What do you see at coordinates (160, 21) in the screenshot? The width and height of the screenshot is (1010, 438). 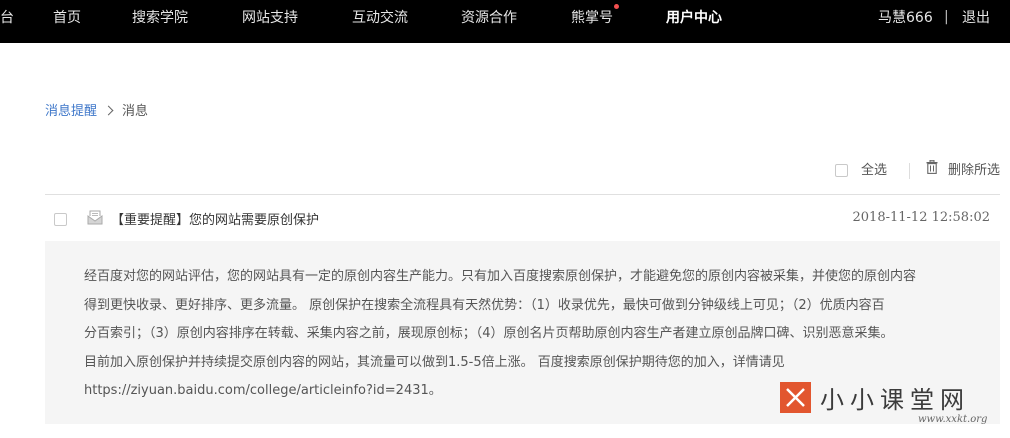 I see `nav-item-search-academy: 搜索学院` at bounding box center [160, 21].